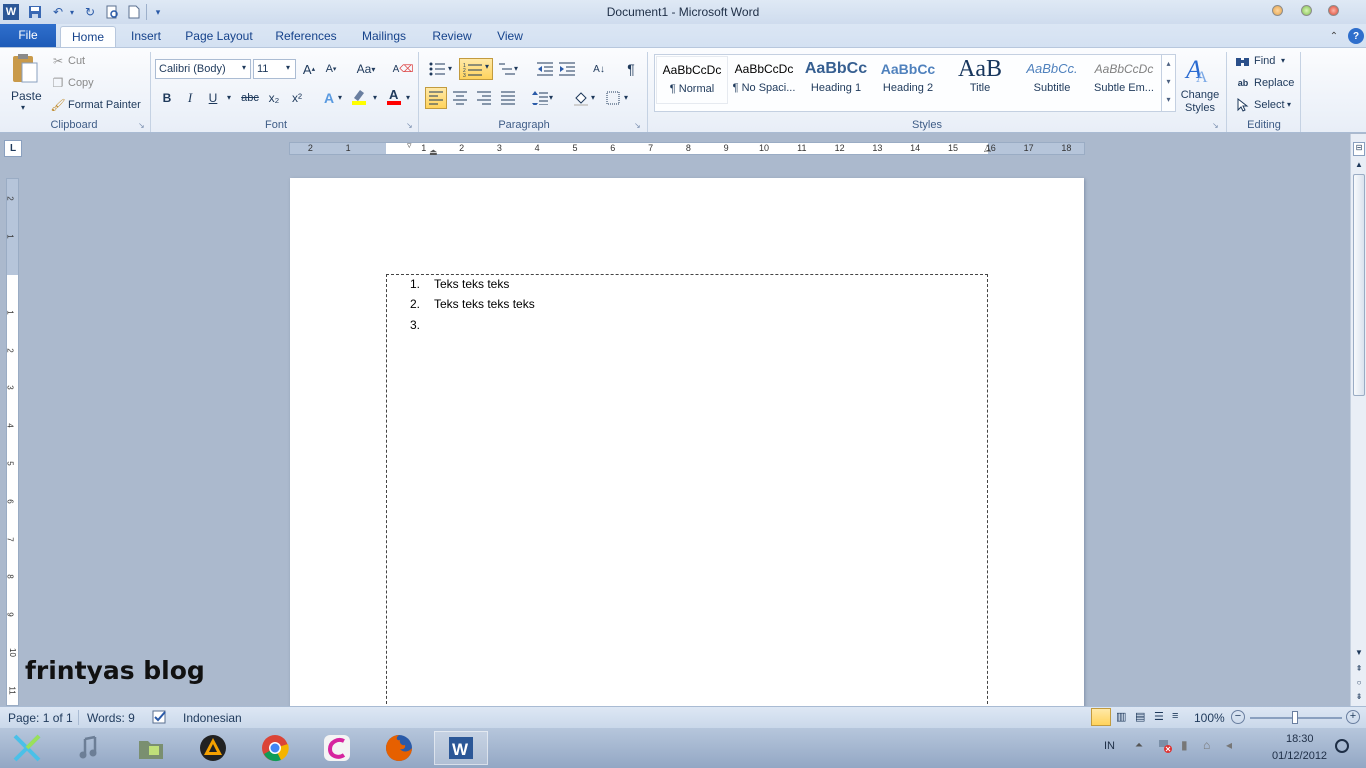  What do you see at coordinates (212, 718) in the screenshot?
I see `language-indicator: Indonesian` at bounding box center [212, 718].